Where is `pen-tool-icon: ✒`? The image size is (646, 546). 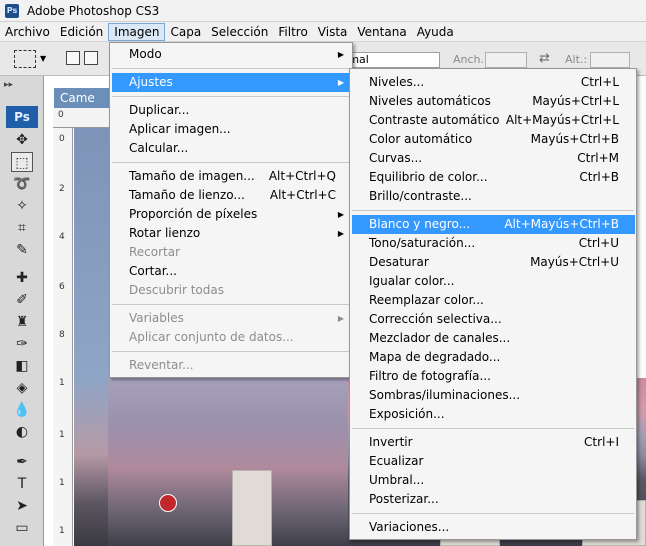
pen-tool-icon: ✒ is located at coordinates (22, 462).